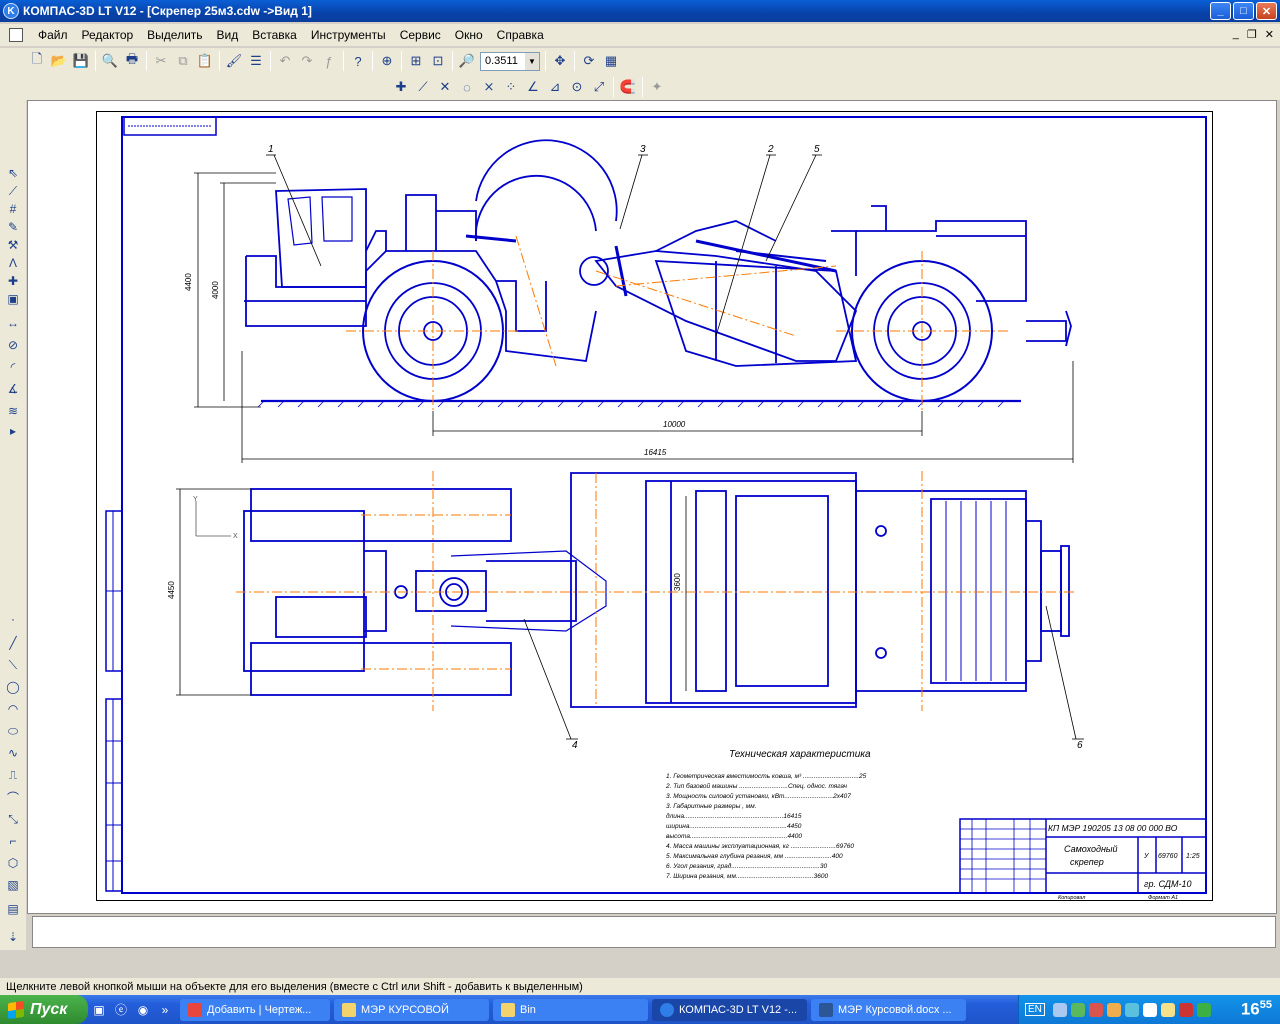  Describe the element at coordinates (13, 299) in the screenshot. I see `fragment-tool-icon: ▣` at that location.